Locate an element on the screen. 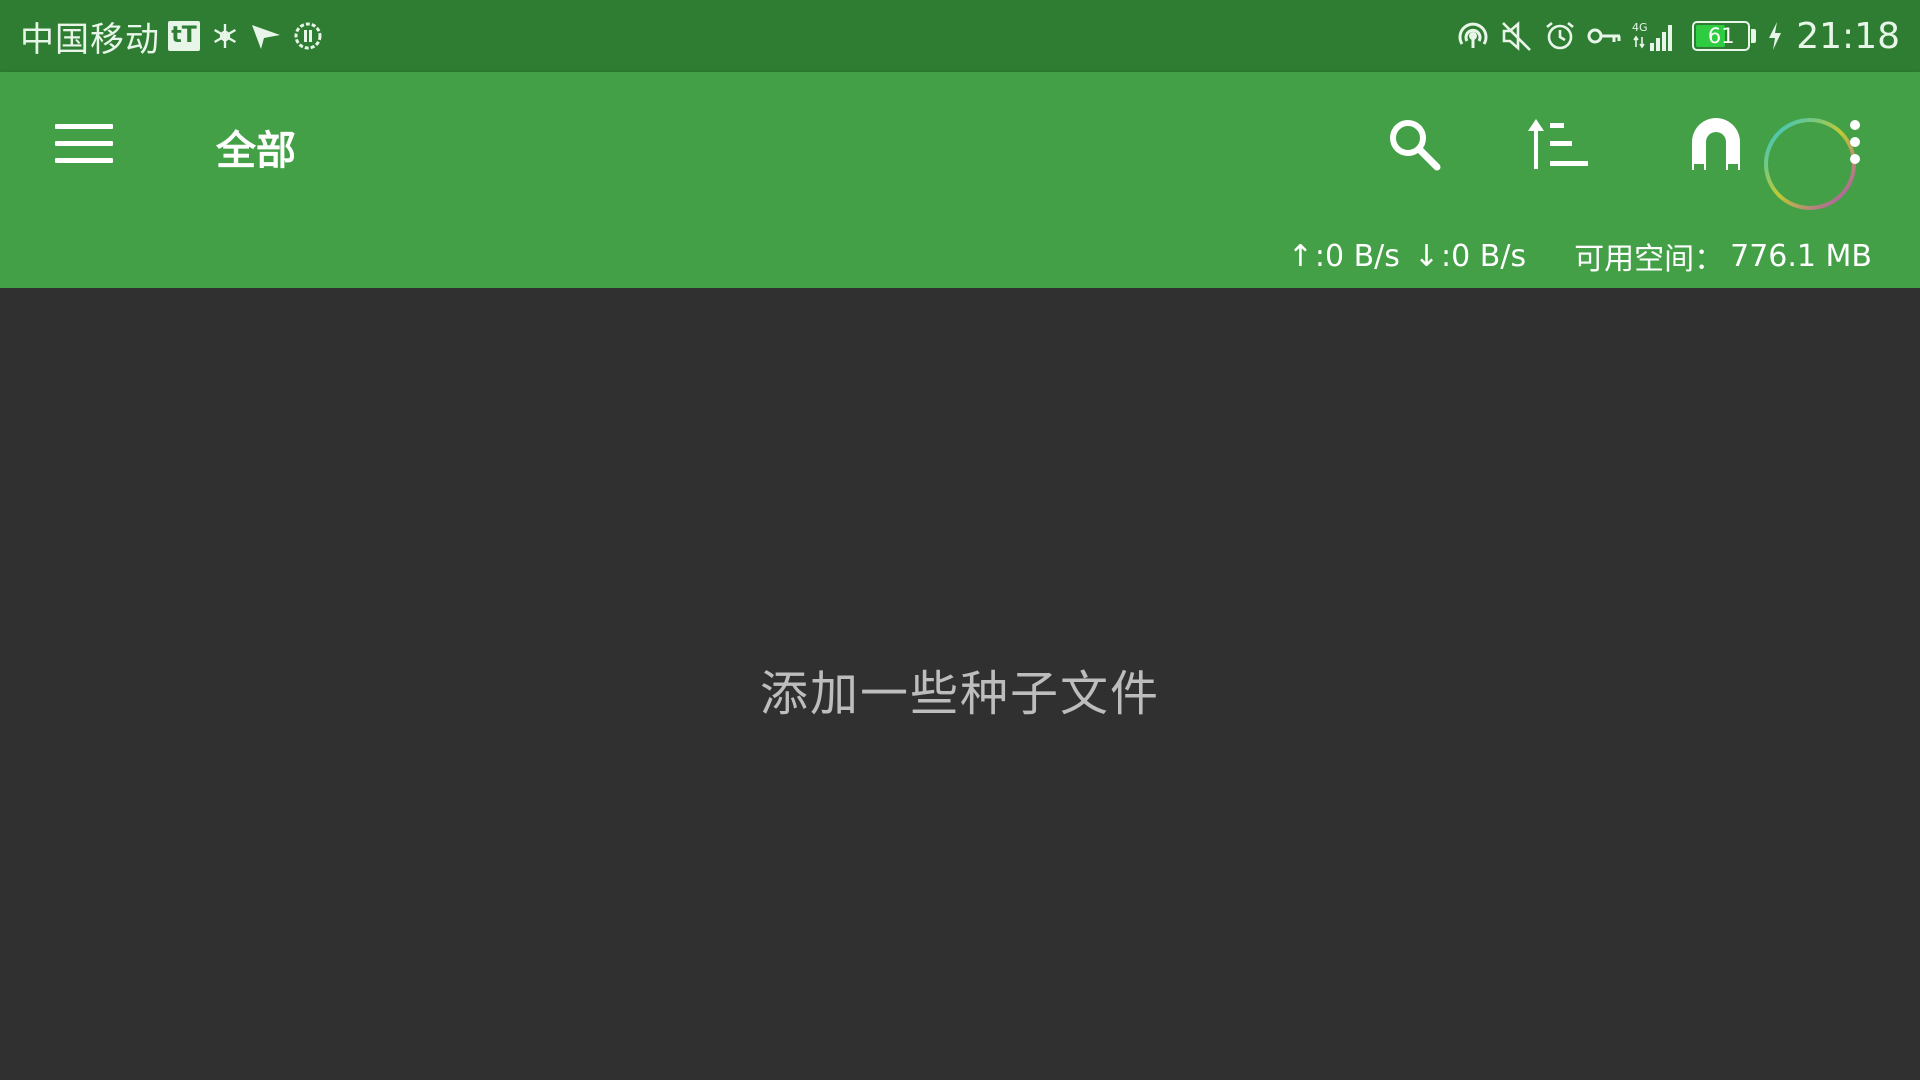  menu-button is located at coordinates (84, 144).